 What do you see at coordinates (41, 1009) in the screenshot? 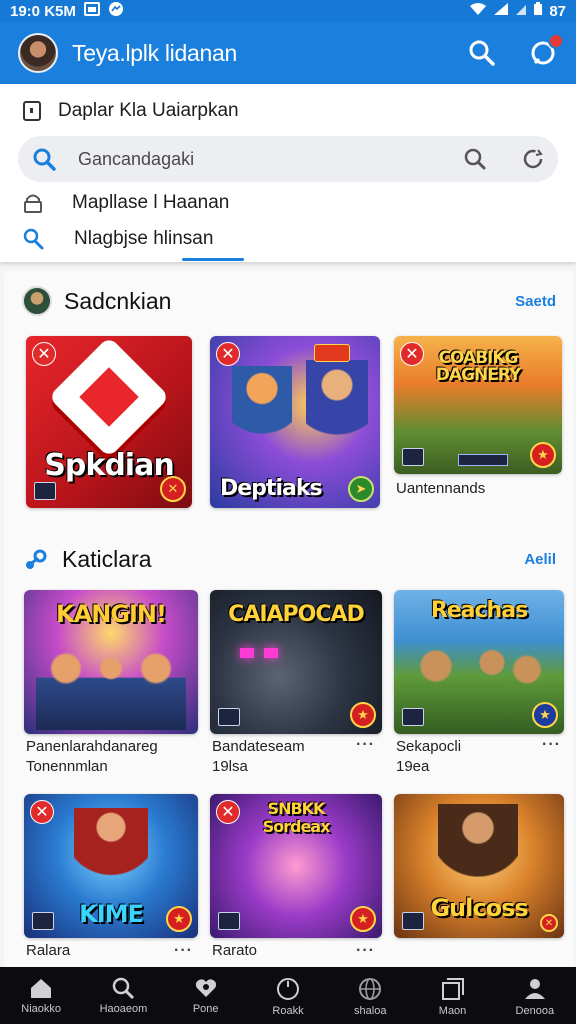
I see `nav-label: Niaokko` at bounding box center [41, 1009].